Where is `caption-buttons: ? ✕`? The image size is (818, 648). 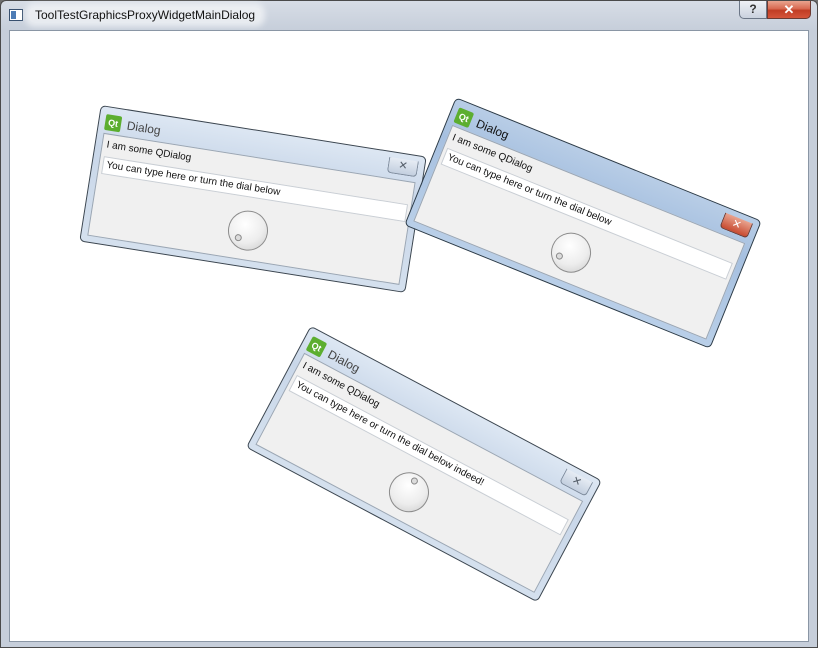
caption-buttons: ? ✕ is located at coordinates (775, 11).